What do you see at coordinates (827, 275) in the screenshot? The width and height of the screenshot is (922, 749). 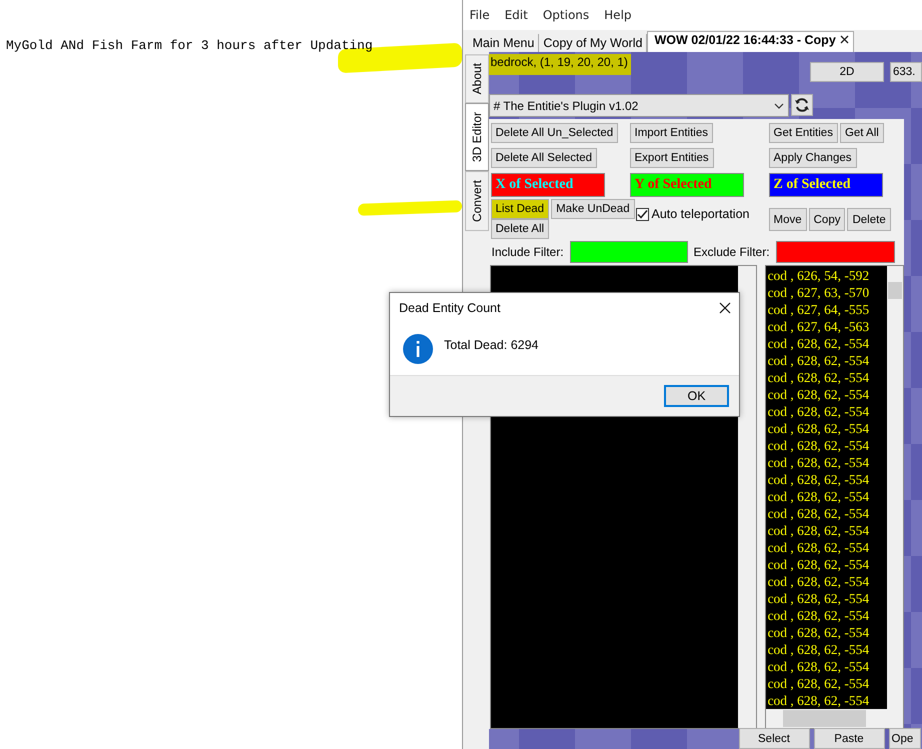 I see `list-item: cod , 626, 54, -592` at bounding box center [827, 275].